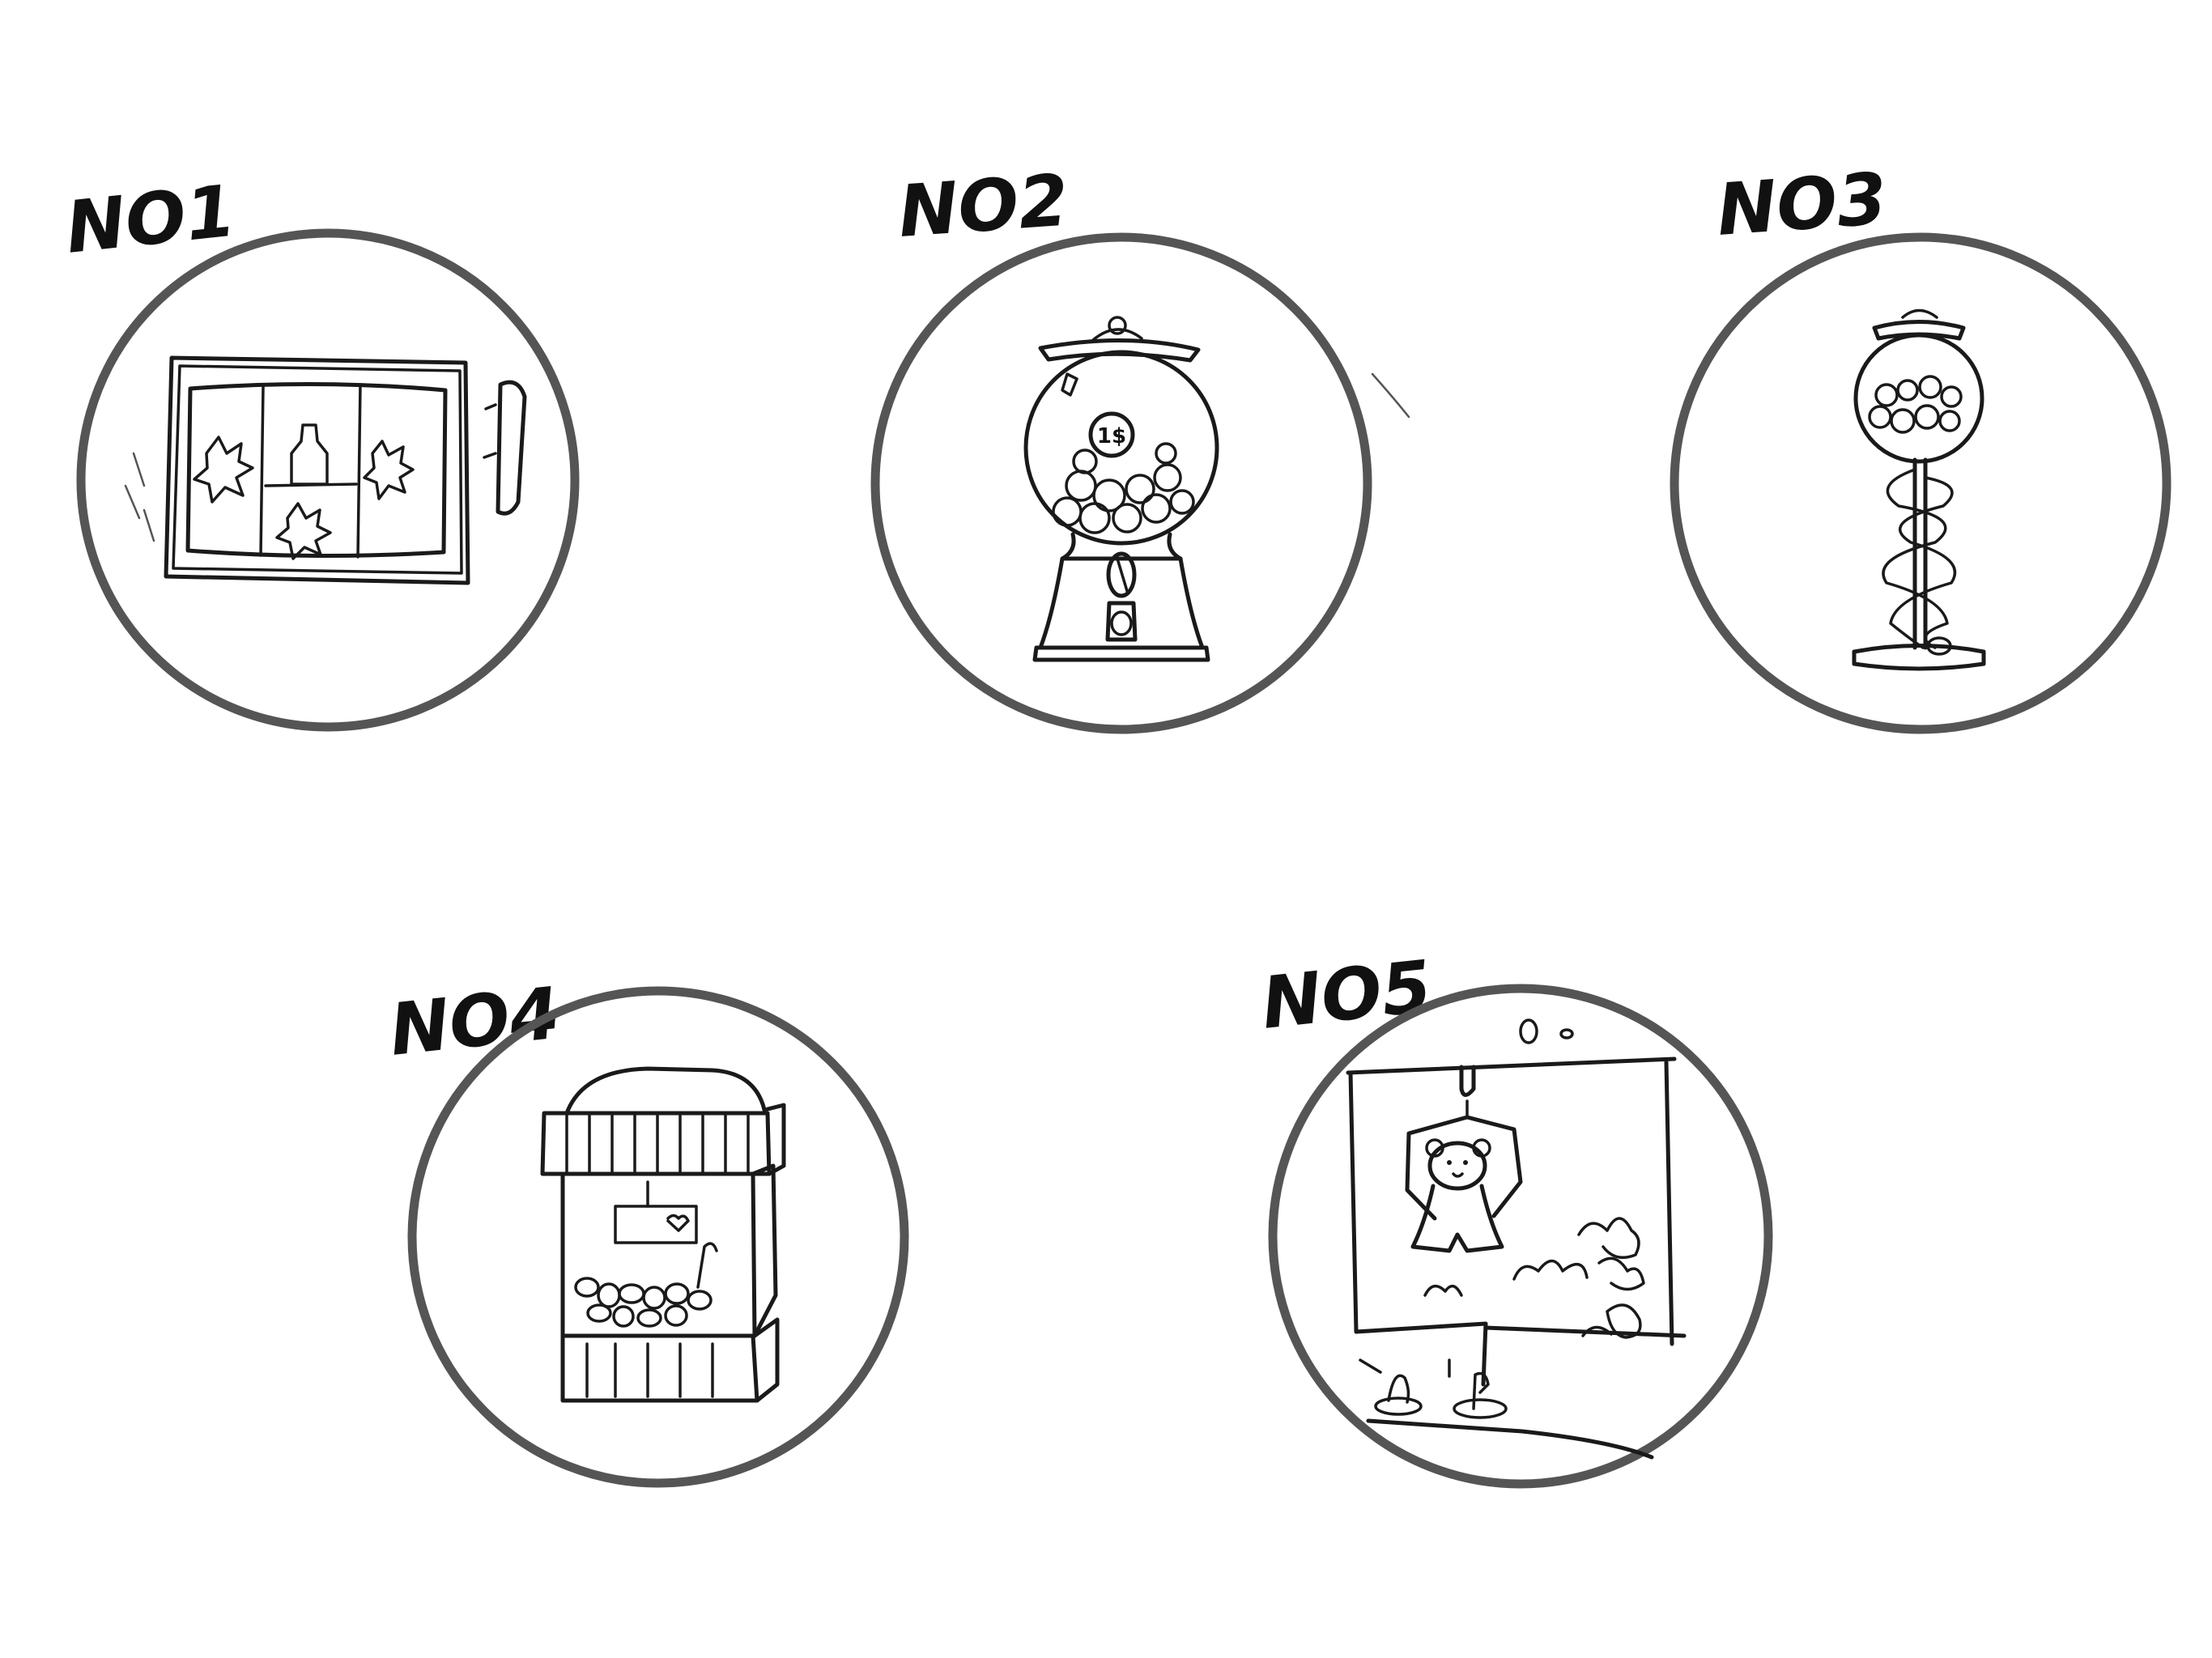 Image resolution: width=2212 pixels, height=1658 pixels. I want to click on sketch-label-no1: NO1, so click(151, 219).